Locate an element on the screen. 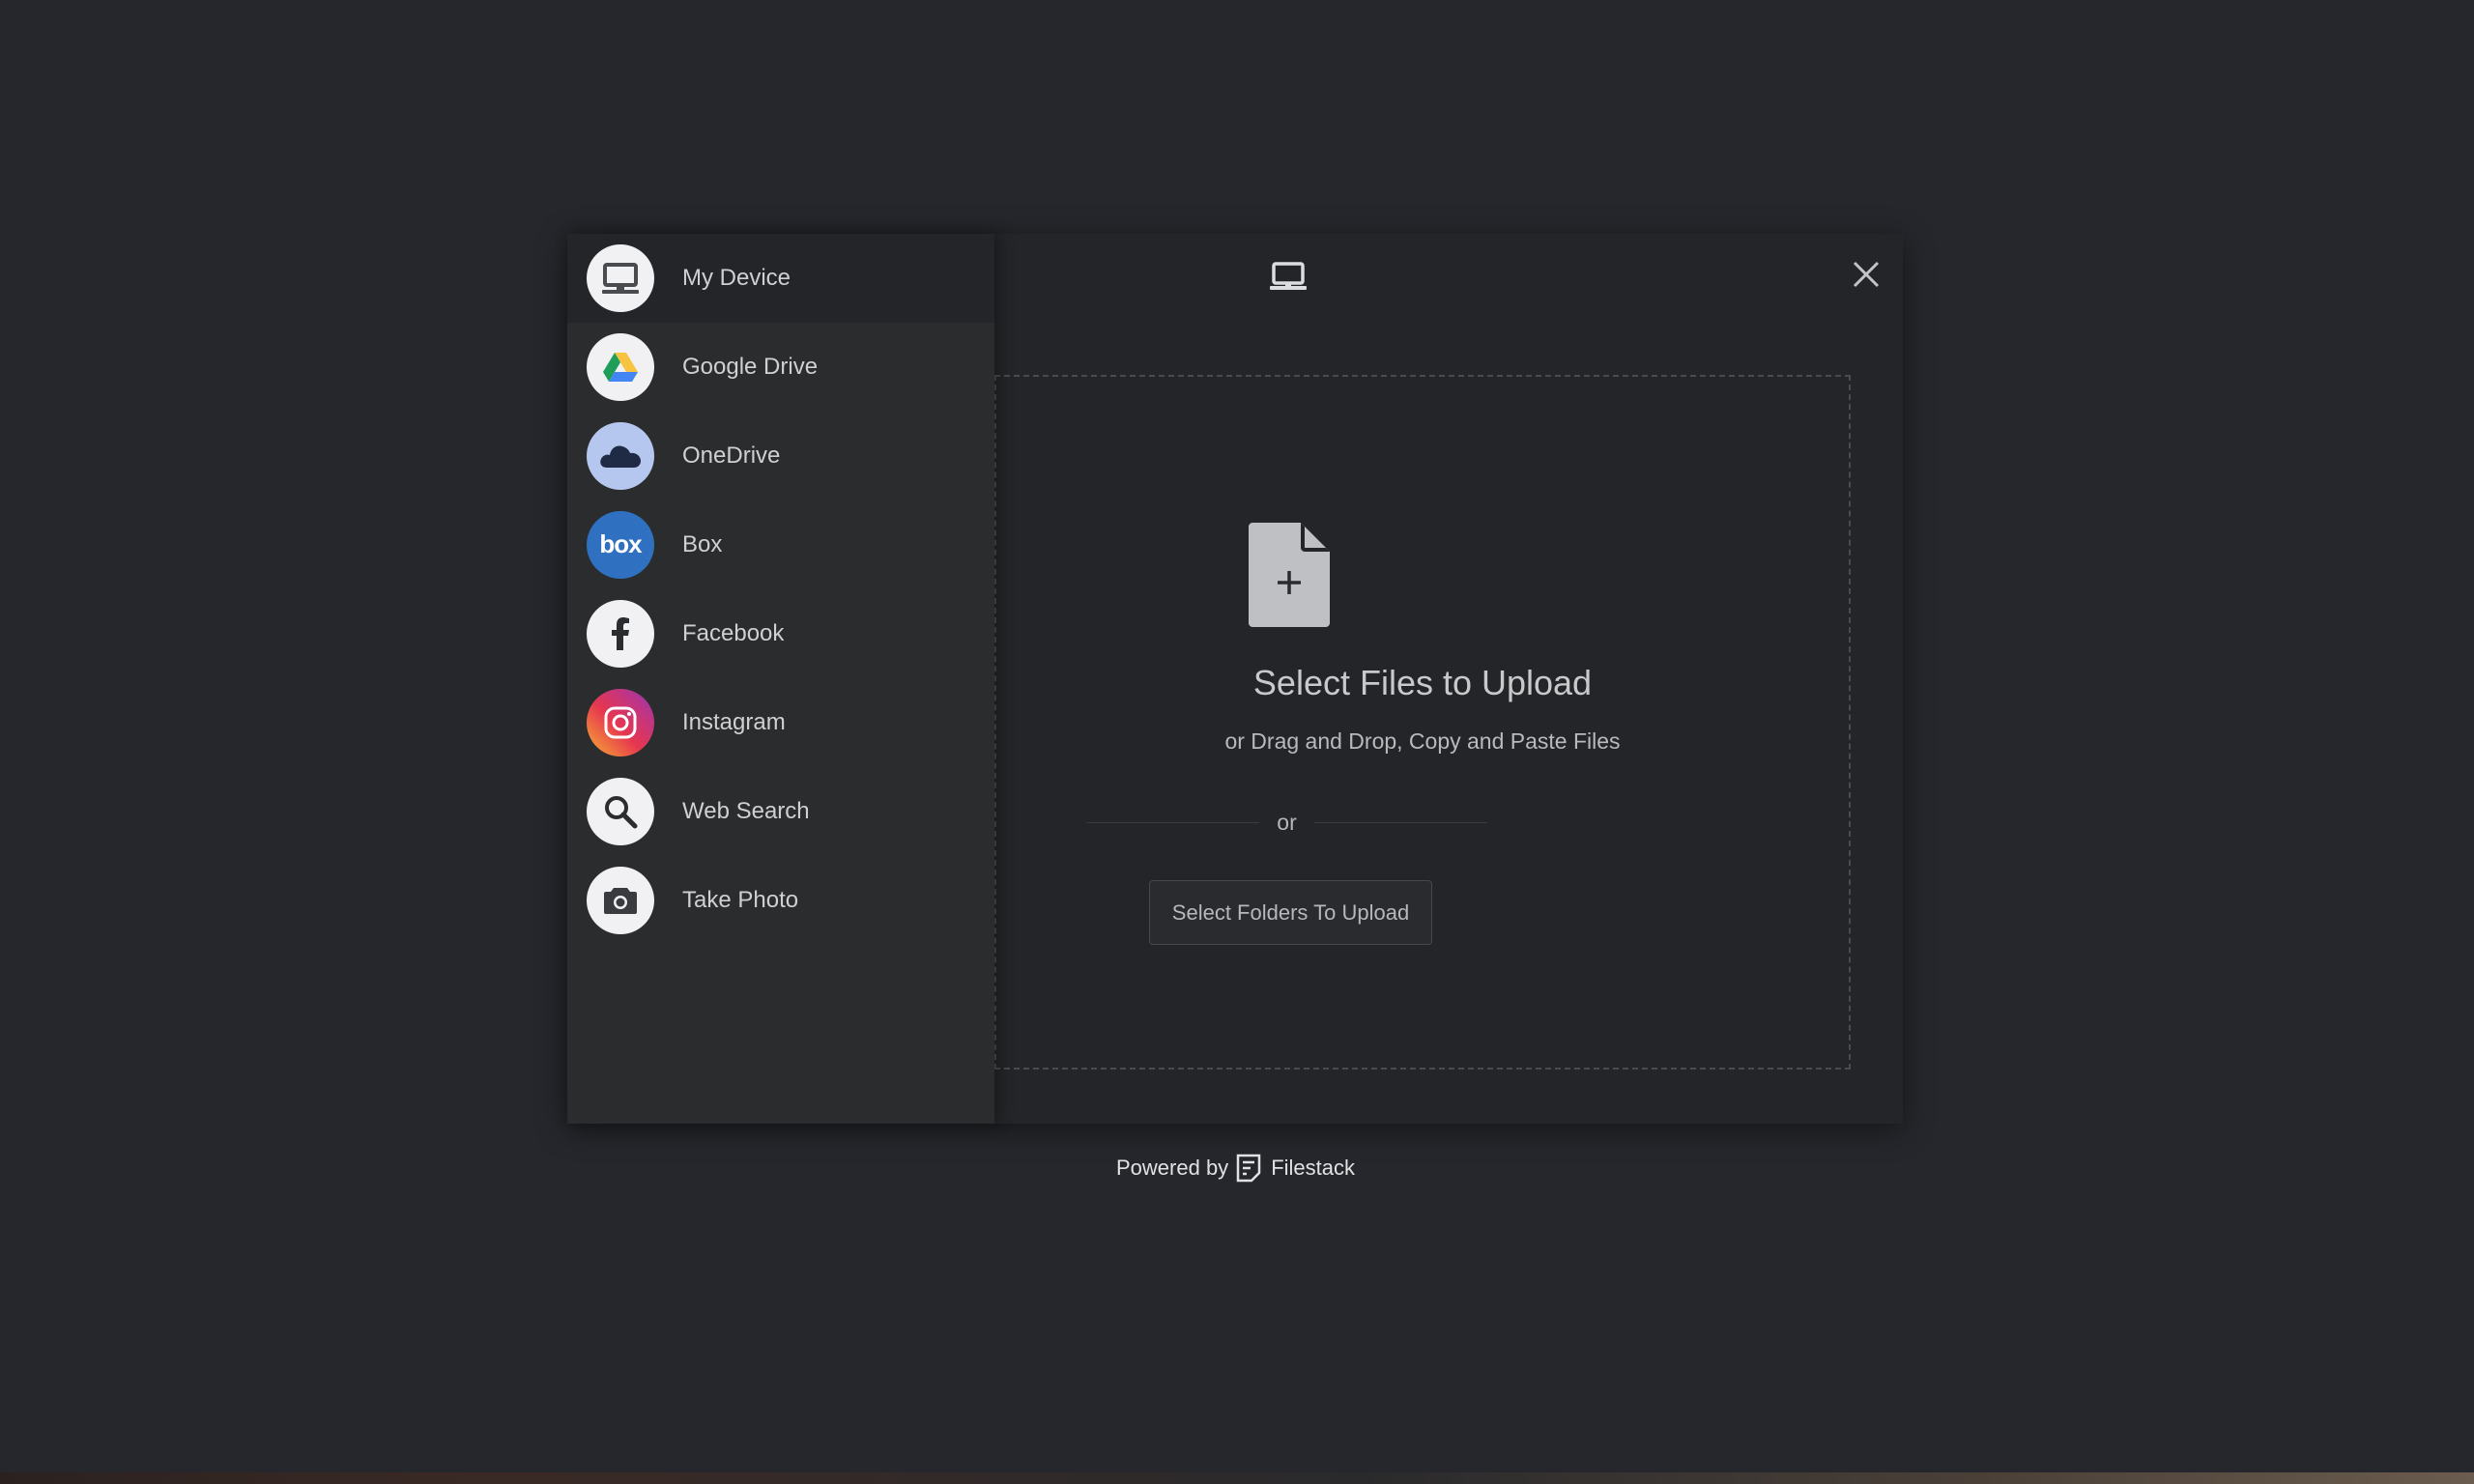 This screenshot has width=2474, height=1484. google-drive-icon is located at coordinates (621, 367).